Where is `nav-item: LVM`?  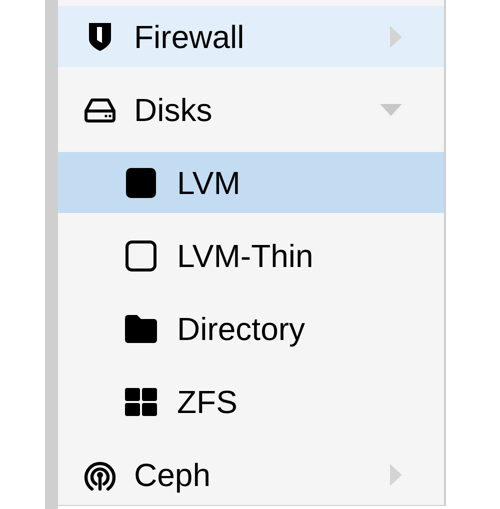
nav-item: LVM is located at coordinates (251, 182).